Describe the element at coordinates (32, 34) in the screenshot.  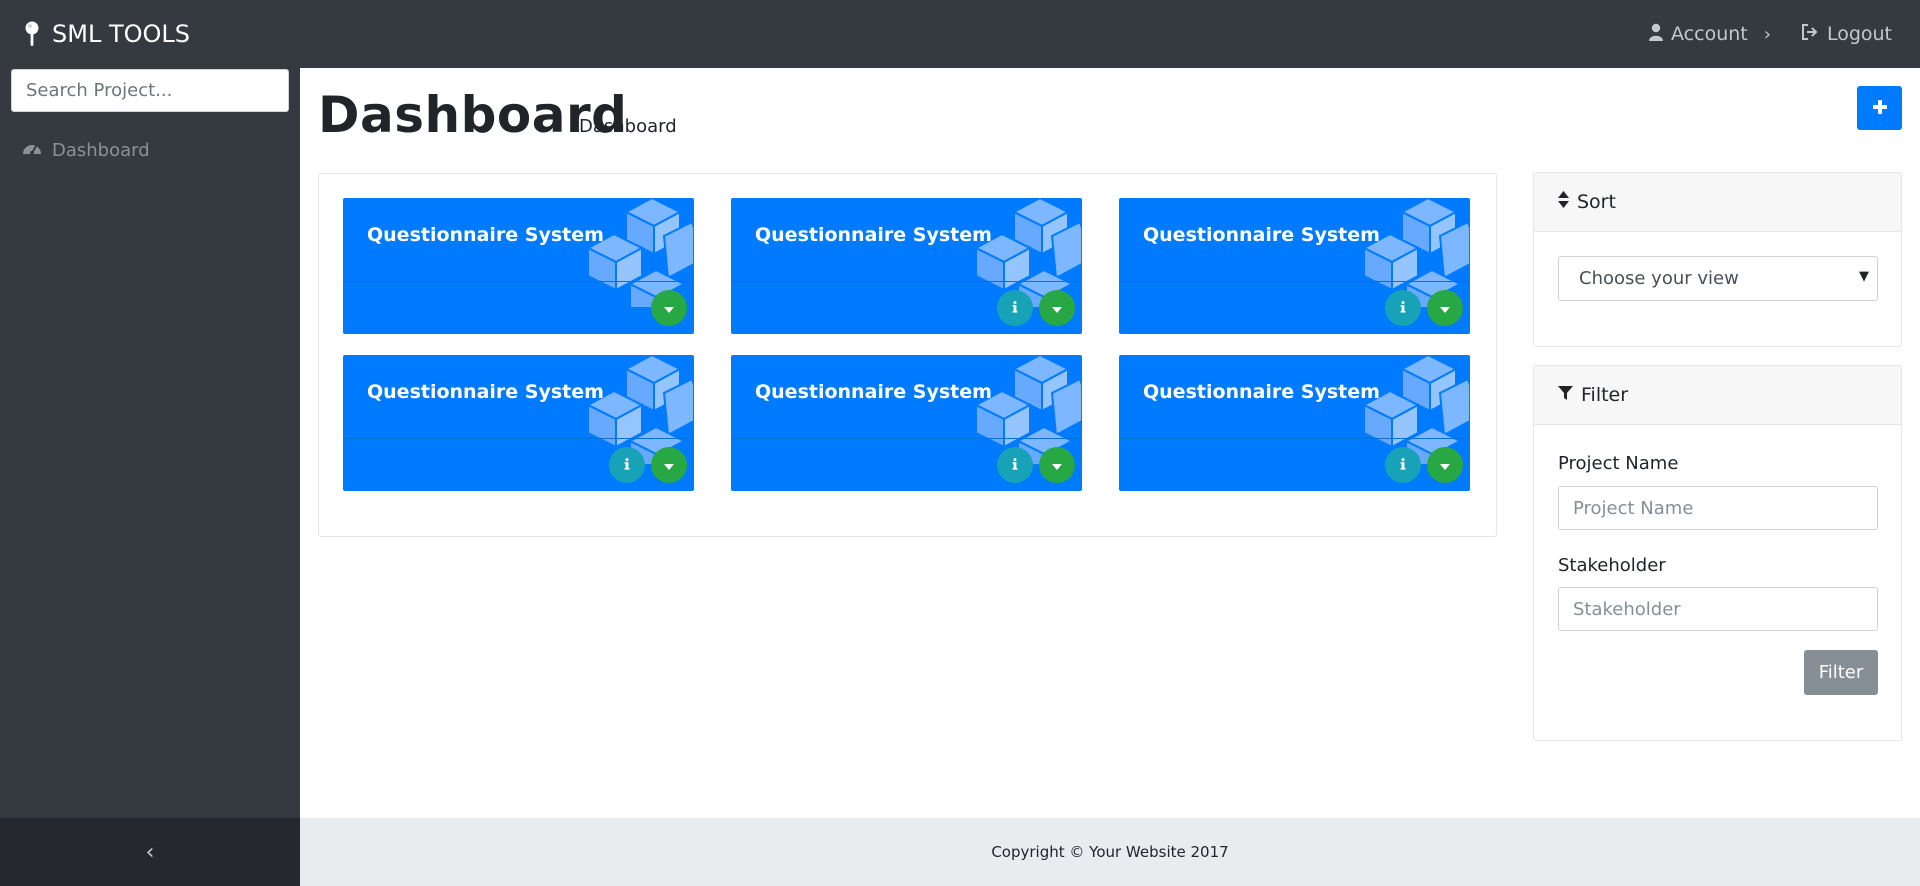
I see `map-pin-icon` at that location.